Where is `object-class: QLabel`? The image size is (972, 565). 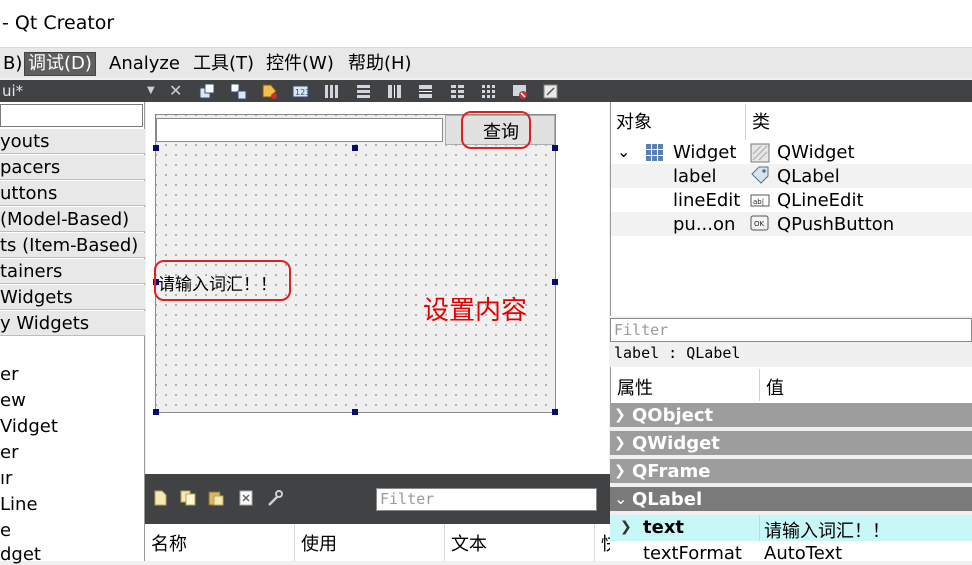 object-class: QLabel is located at coordinates (808, 176).